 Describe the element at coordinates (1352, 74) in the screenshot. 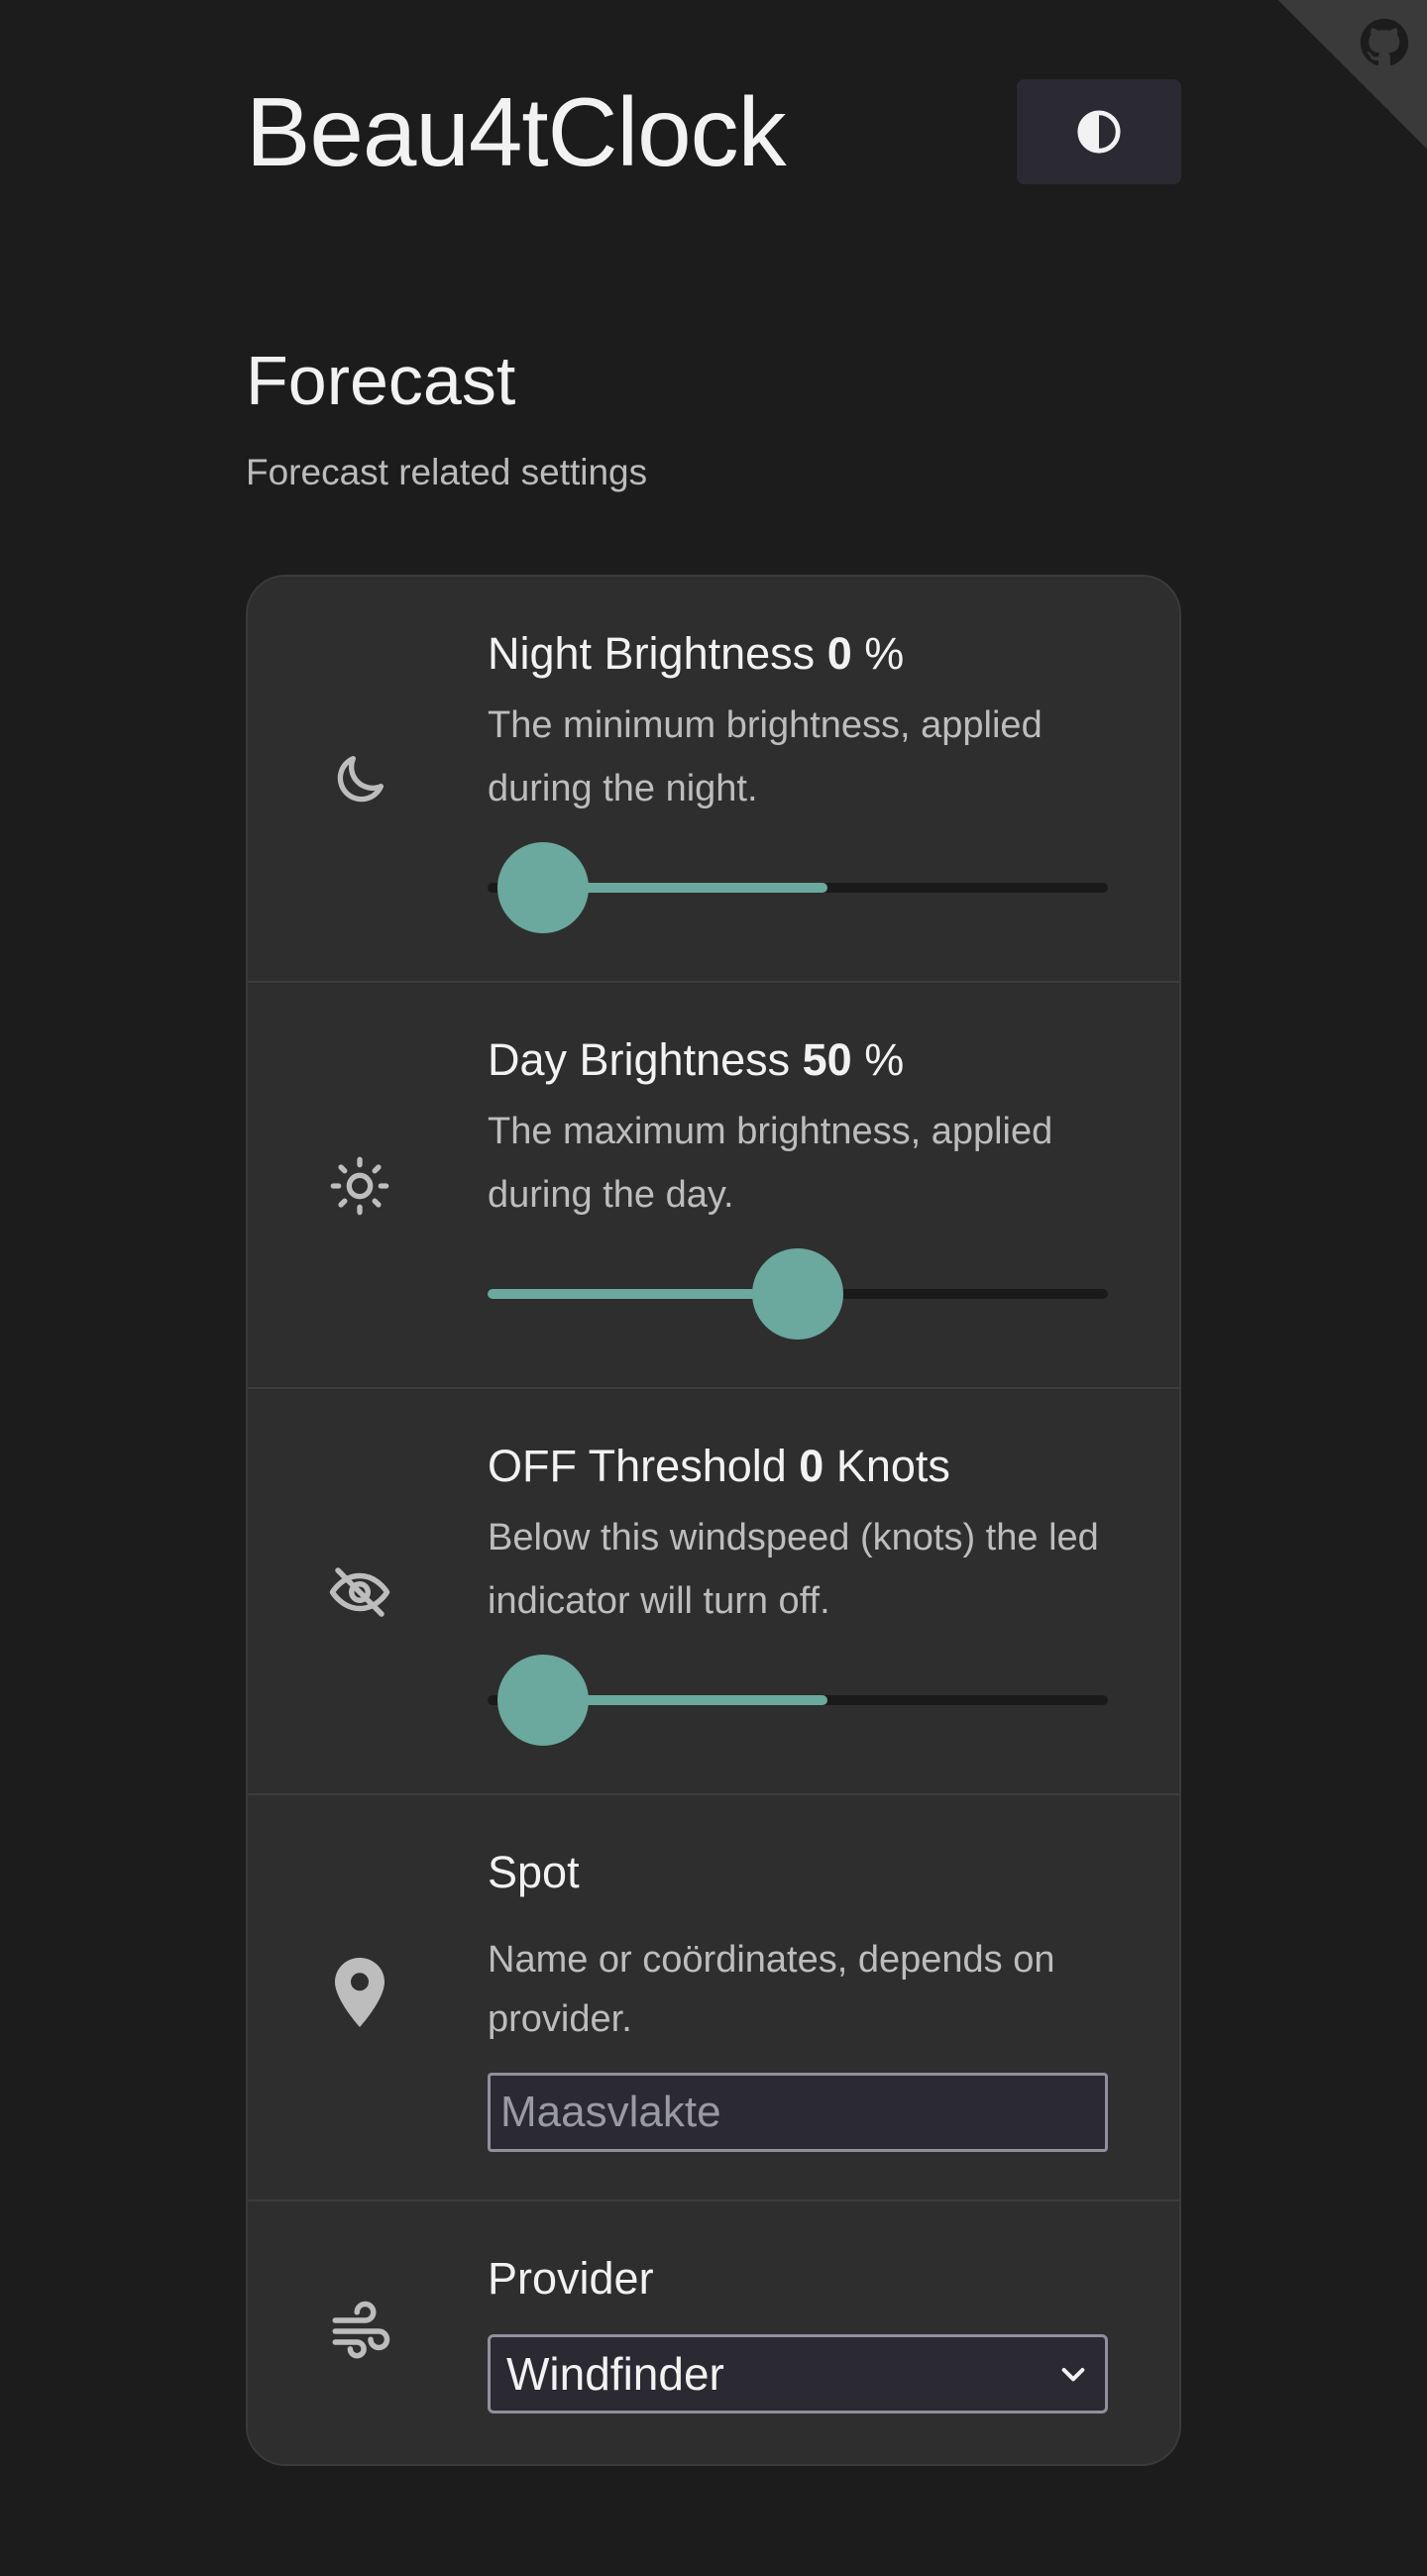

I see `github-corner` at that location.